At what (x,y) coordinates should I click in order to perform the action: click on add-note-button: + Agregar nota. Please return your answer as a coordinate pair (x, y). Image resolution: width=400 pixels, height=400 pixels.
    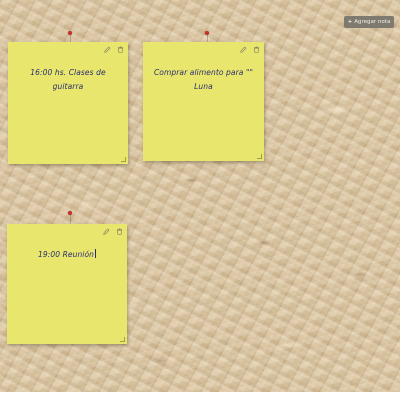
    Looking at the image, I should click on (369, 22).